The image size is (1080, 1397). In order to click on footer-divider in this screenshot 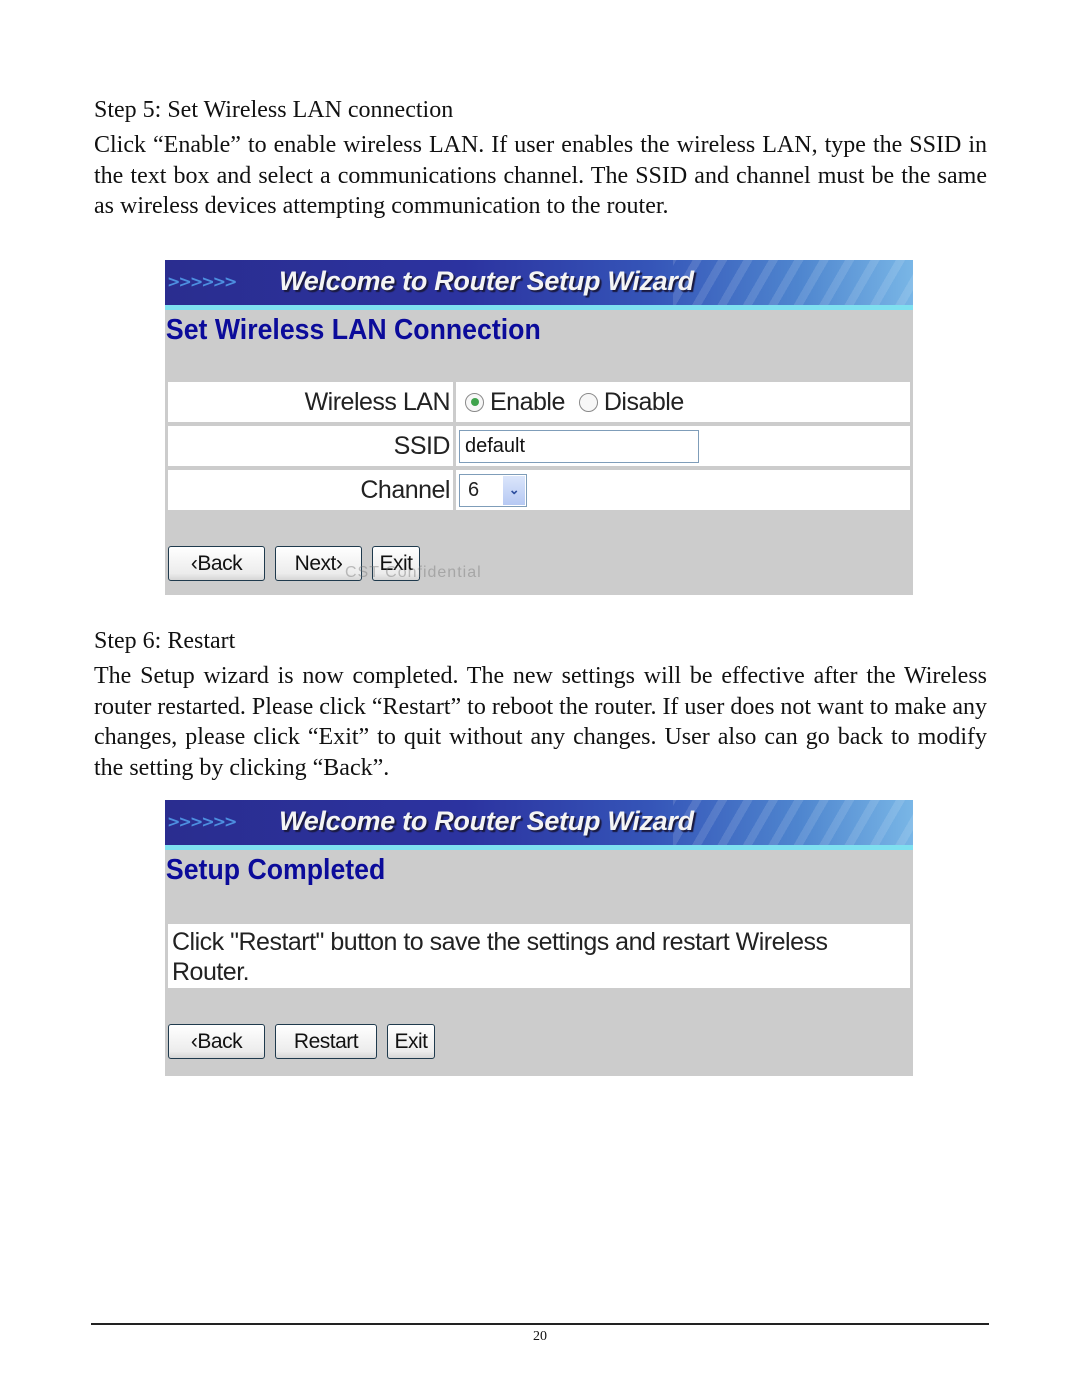, I will do `click(540, 1324)`.